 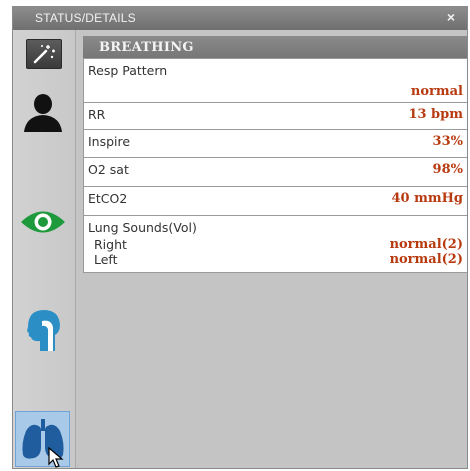 I want to click on sidebar-item-eye, so click(x=43, y=222).